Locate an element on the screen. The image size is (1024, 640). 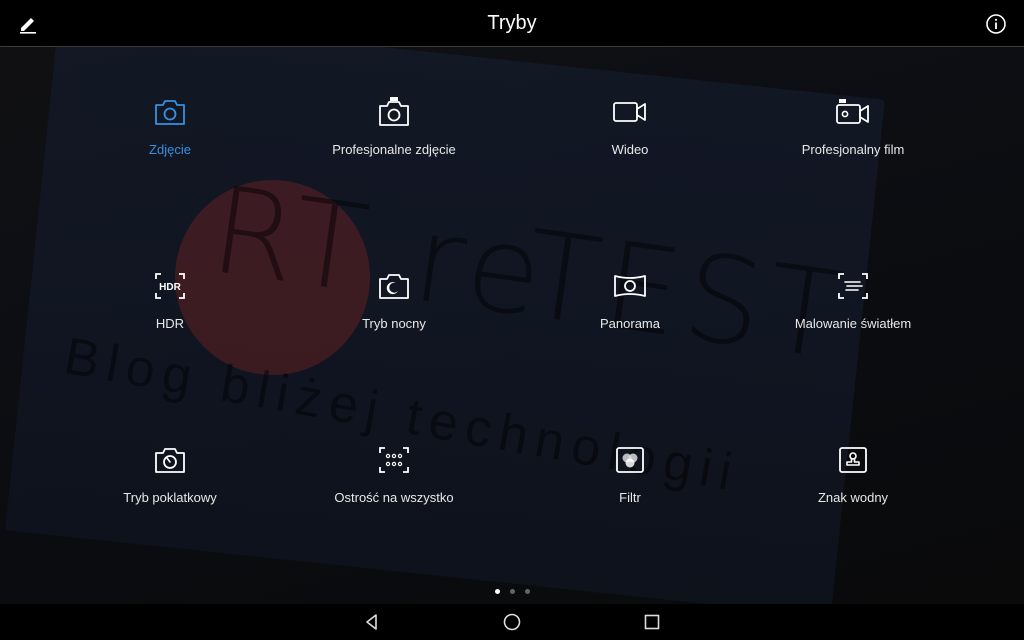
mode-panorama: Panorama is located at coordinates (630, 299).